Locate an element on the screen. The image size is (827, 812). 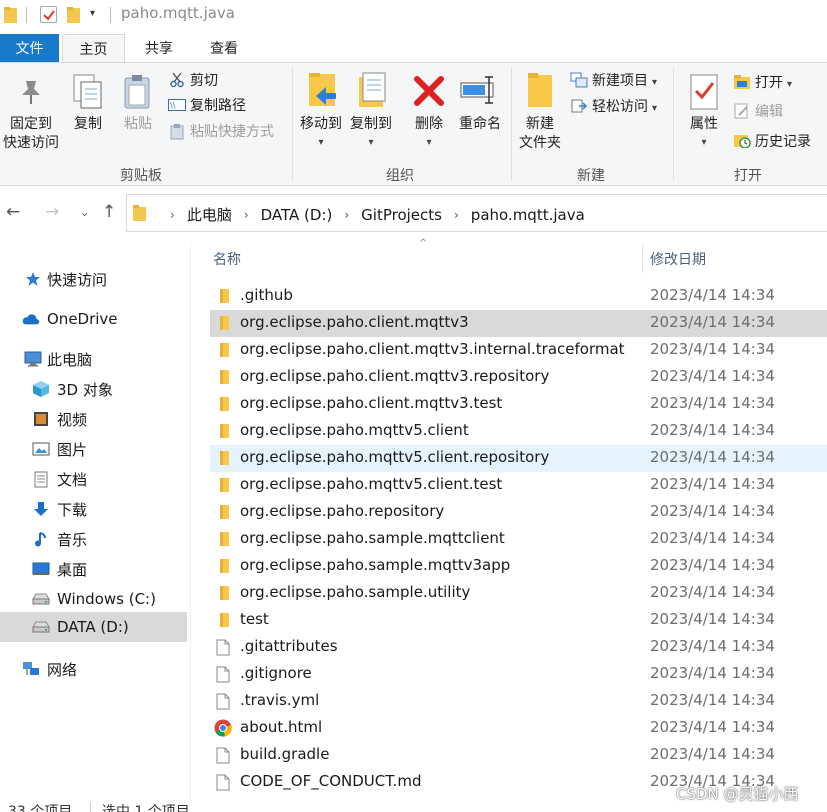
file-name: org.eclipse.paho.mqttv5.client is located at coordinates (354, 430).